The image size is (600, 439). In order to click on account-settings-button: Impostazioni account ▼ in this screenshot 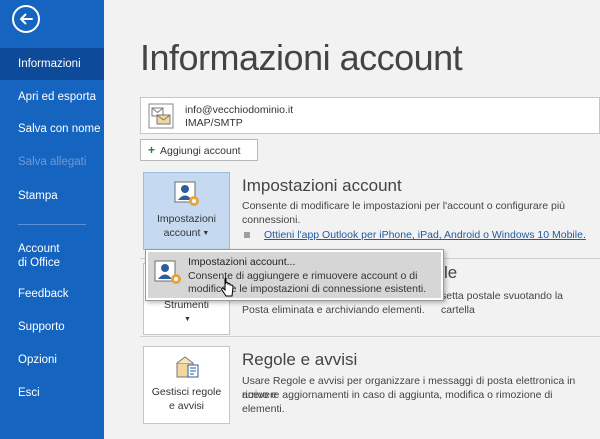, I will do `click(186, 211)`.